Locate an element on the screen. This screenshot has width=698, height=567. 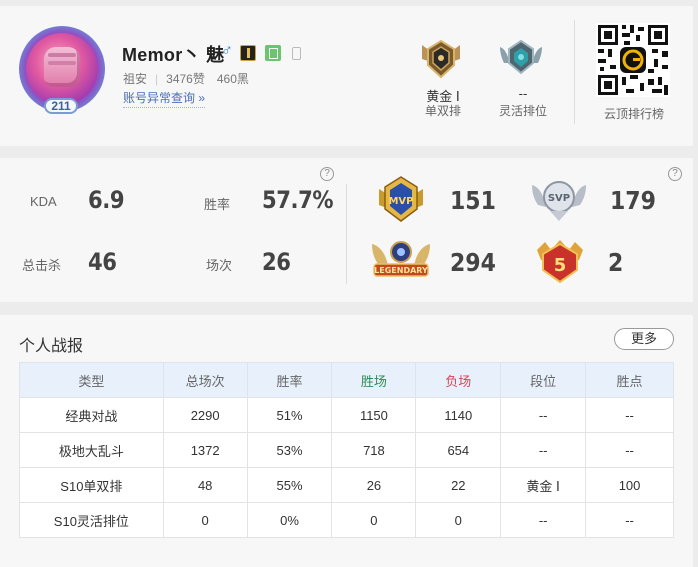
honor-badge-icon is located at coordinates (248, 53).